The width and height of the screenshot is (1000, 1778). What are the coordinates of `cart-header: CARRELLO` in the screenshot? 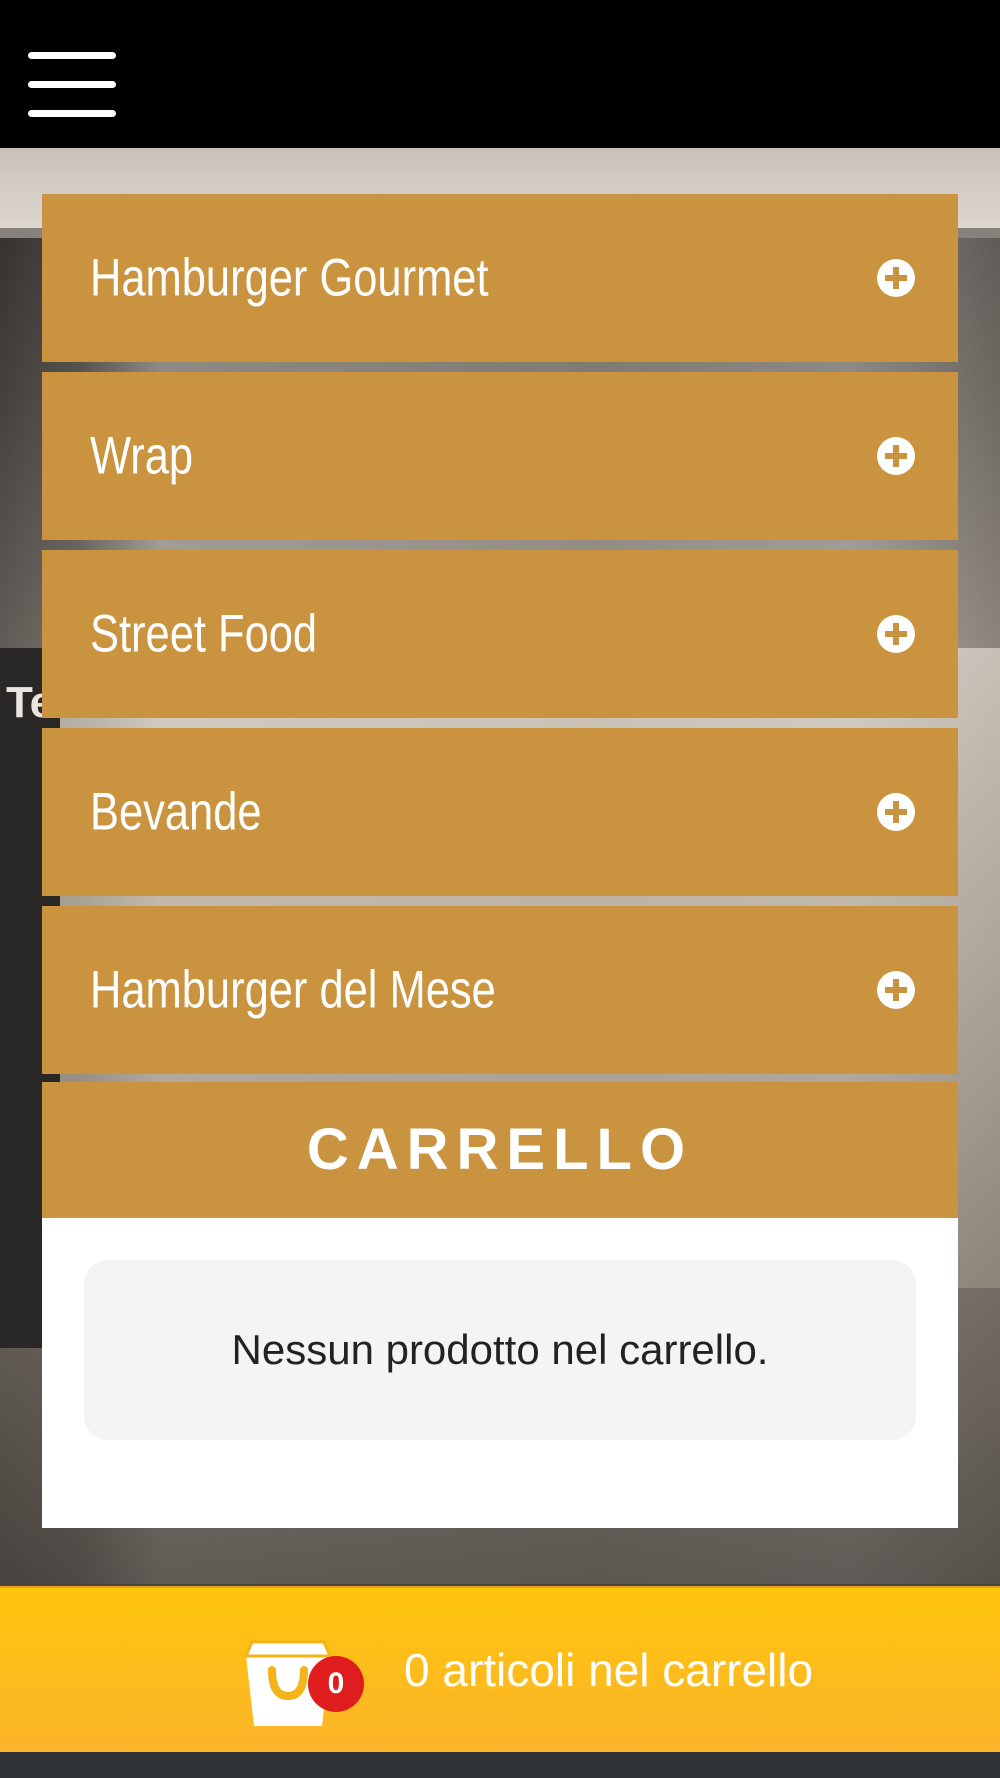 It's located at (500, 1150).